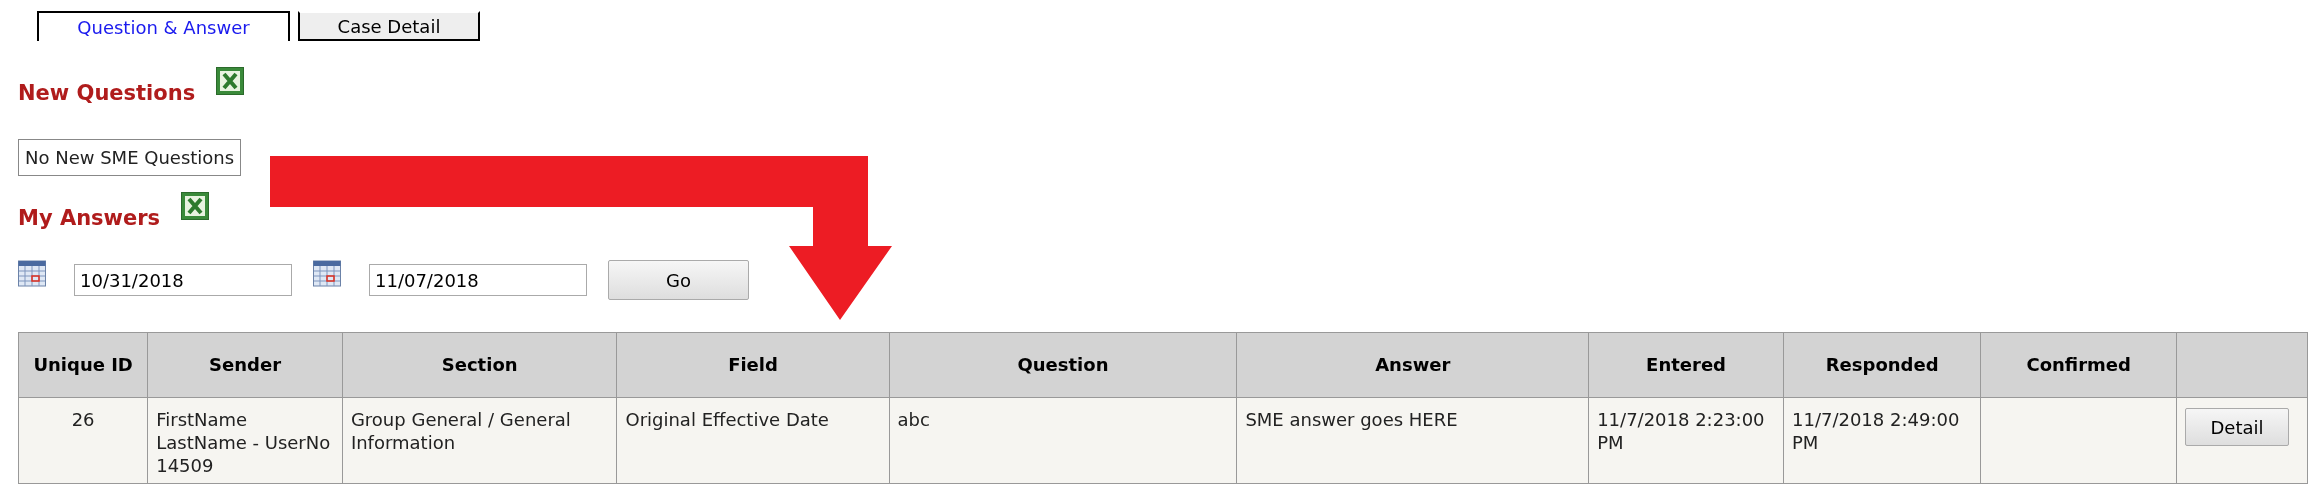 This screenshot has width=2312, height=499. What do you see at coordinates (1063, 440) in the screenshot?
I see `table-cell: abc` at bounding box center [1063, 440].